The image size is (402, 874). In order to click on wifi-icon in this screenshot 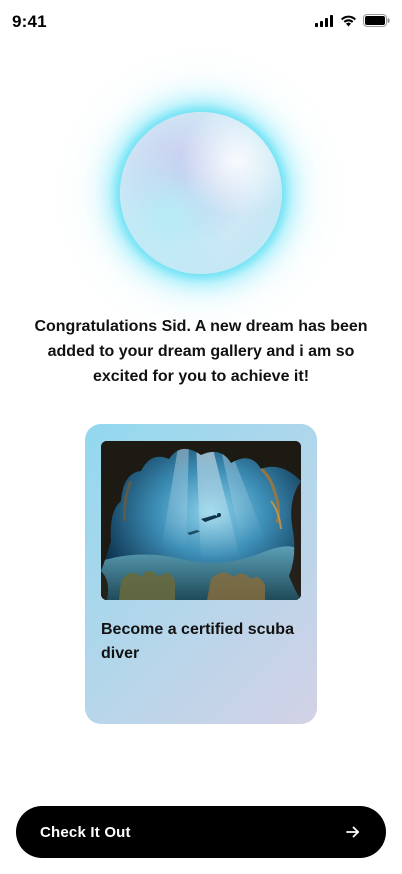, I will do `click(348, 21)`.